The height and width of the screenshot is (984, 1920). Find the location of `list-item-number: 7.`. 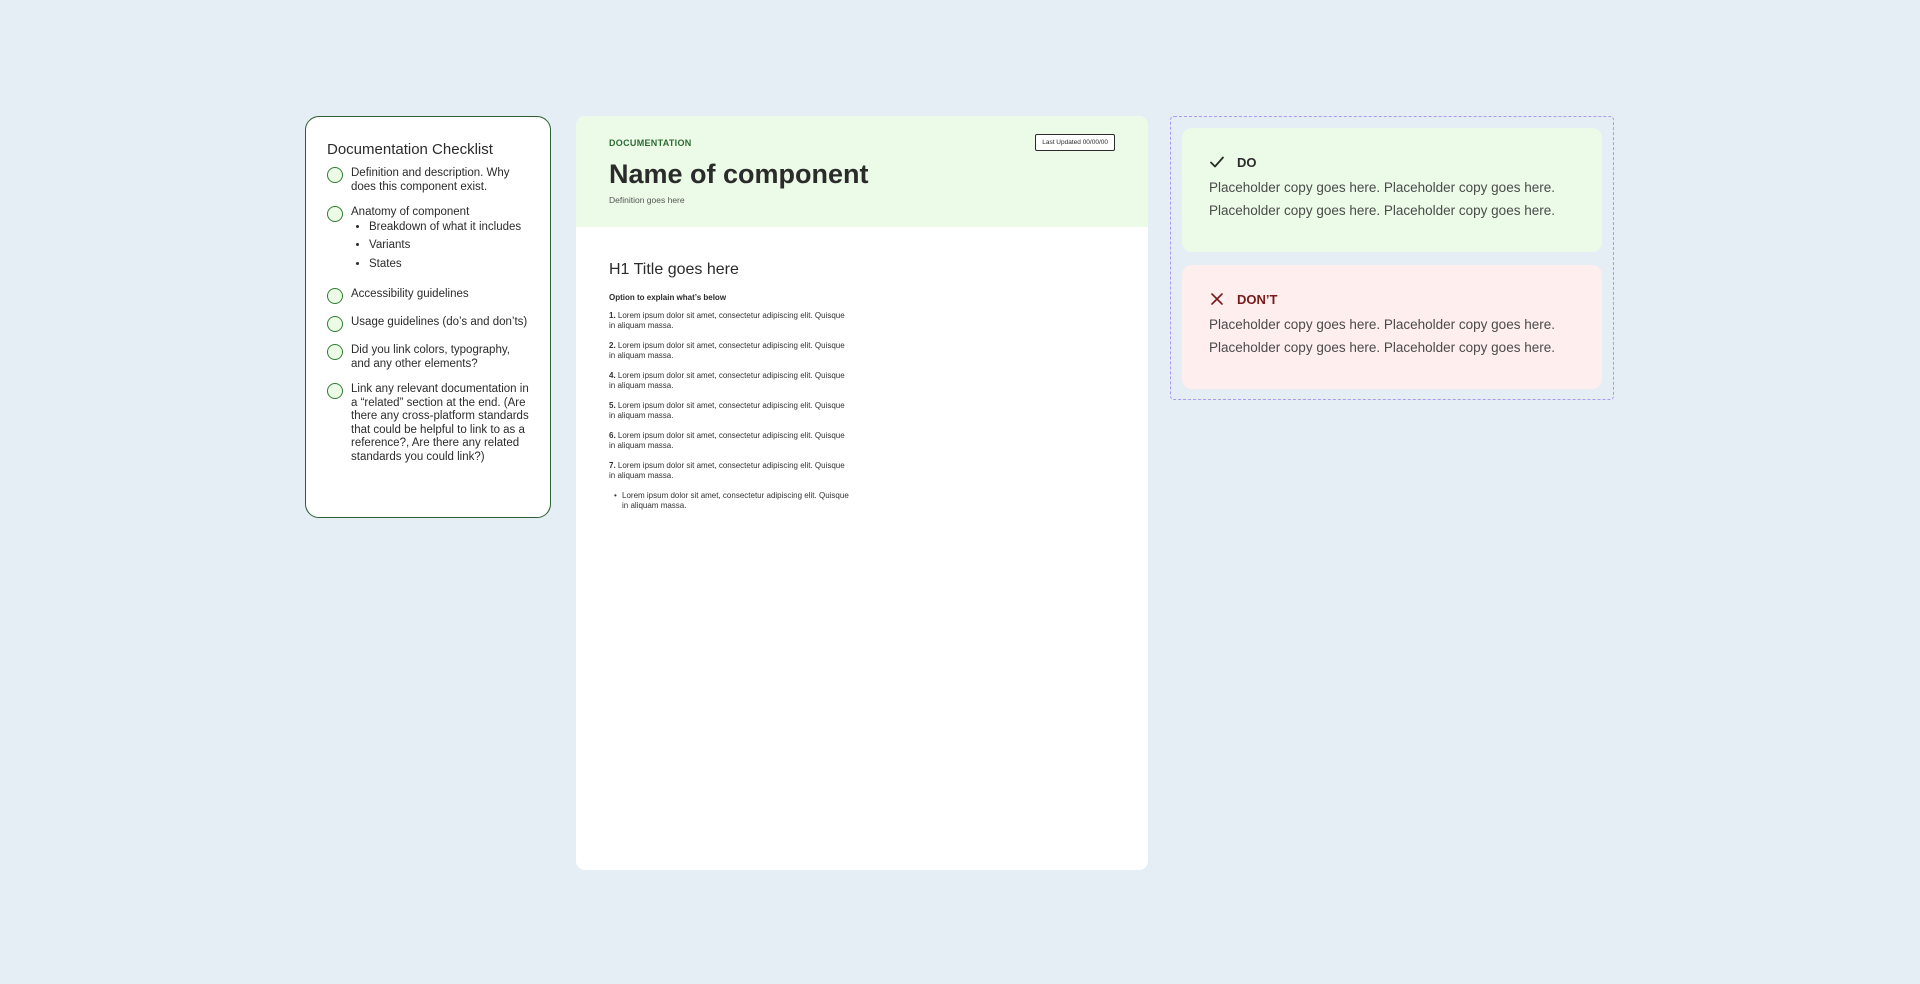

list-item-number: 7. is located at coordinates (612, 465).